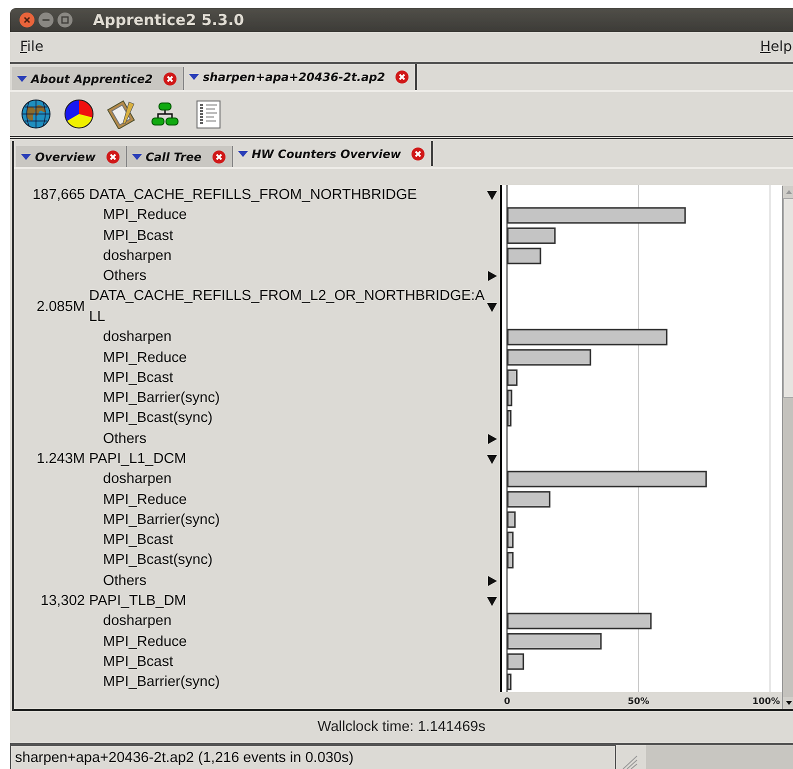 This screenshot has width=793, height=769. What do you see at coordinates (62, 601) in the screenshot?
I see `counter-value: 13,302` at bounding box center [62, 601].